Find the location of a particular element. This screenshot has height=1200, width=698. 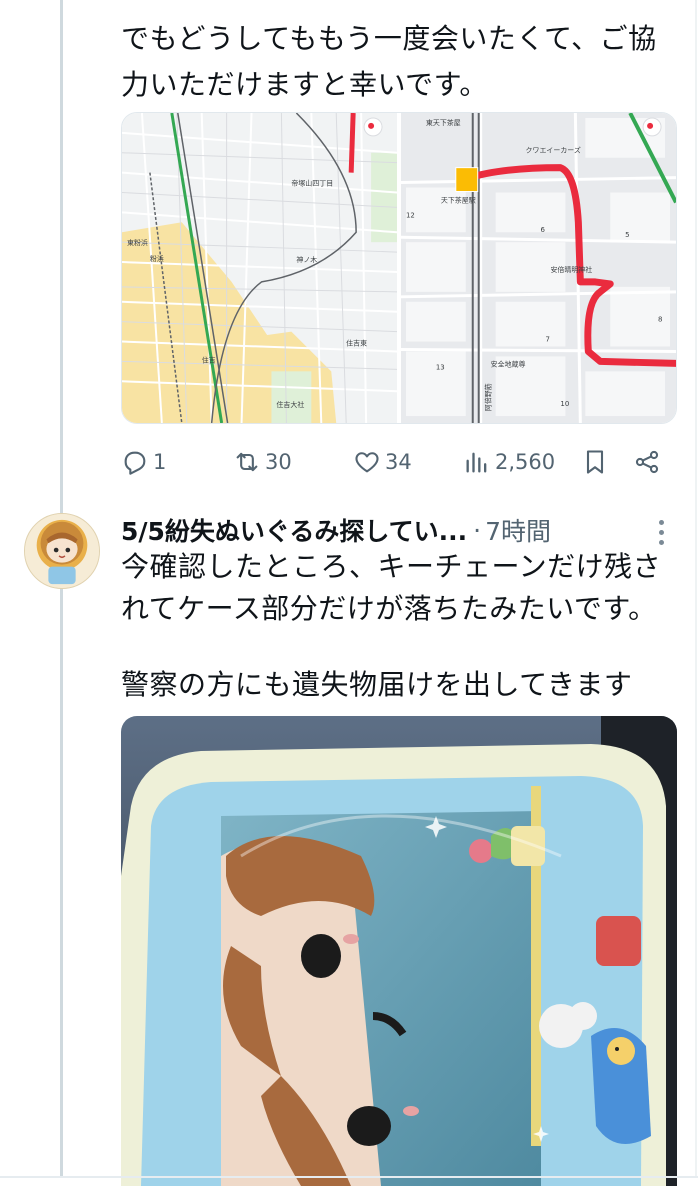

share-button is located at coordinates (647, 462).